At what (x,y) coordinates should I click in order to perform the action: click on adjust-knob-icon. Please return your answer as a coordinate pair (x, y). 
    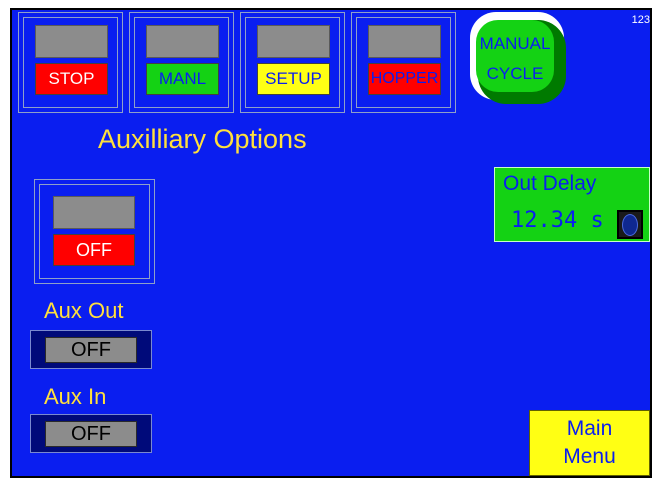
    Looking at the image, I should click on (630, 224).